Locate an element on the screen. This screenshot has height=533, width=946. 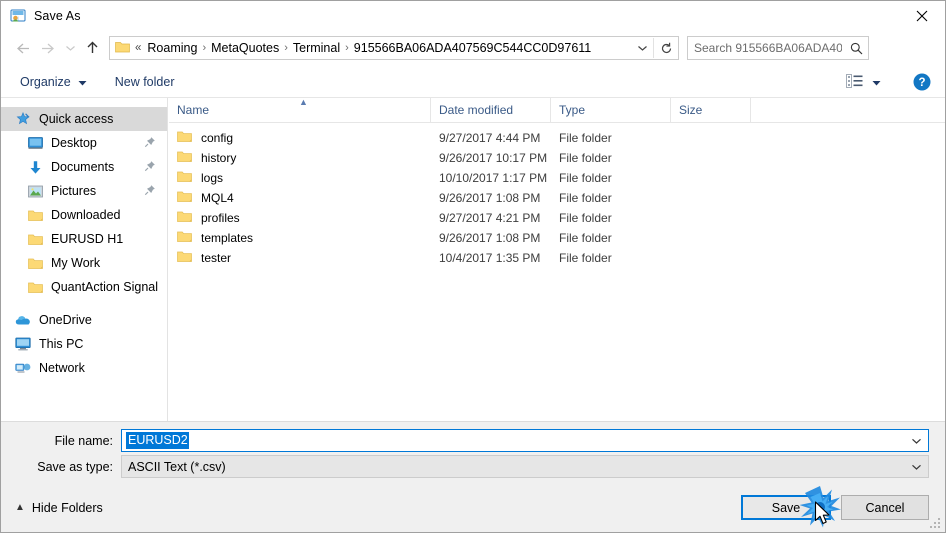
new-folder-button: New folder is located at coordinates (145, 82).